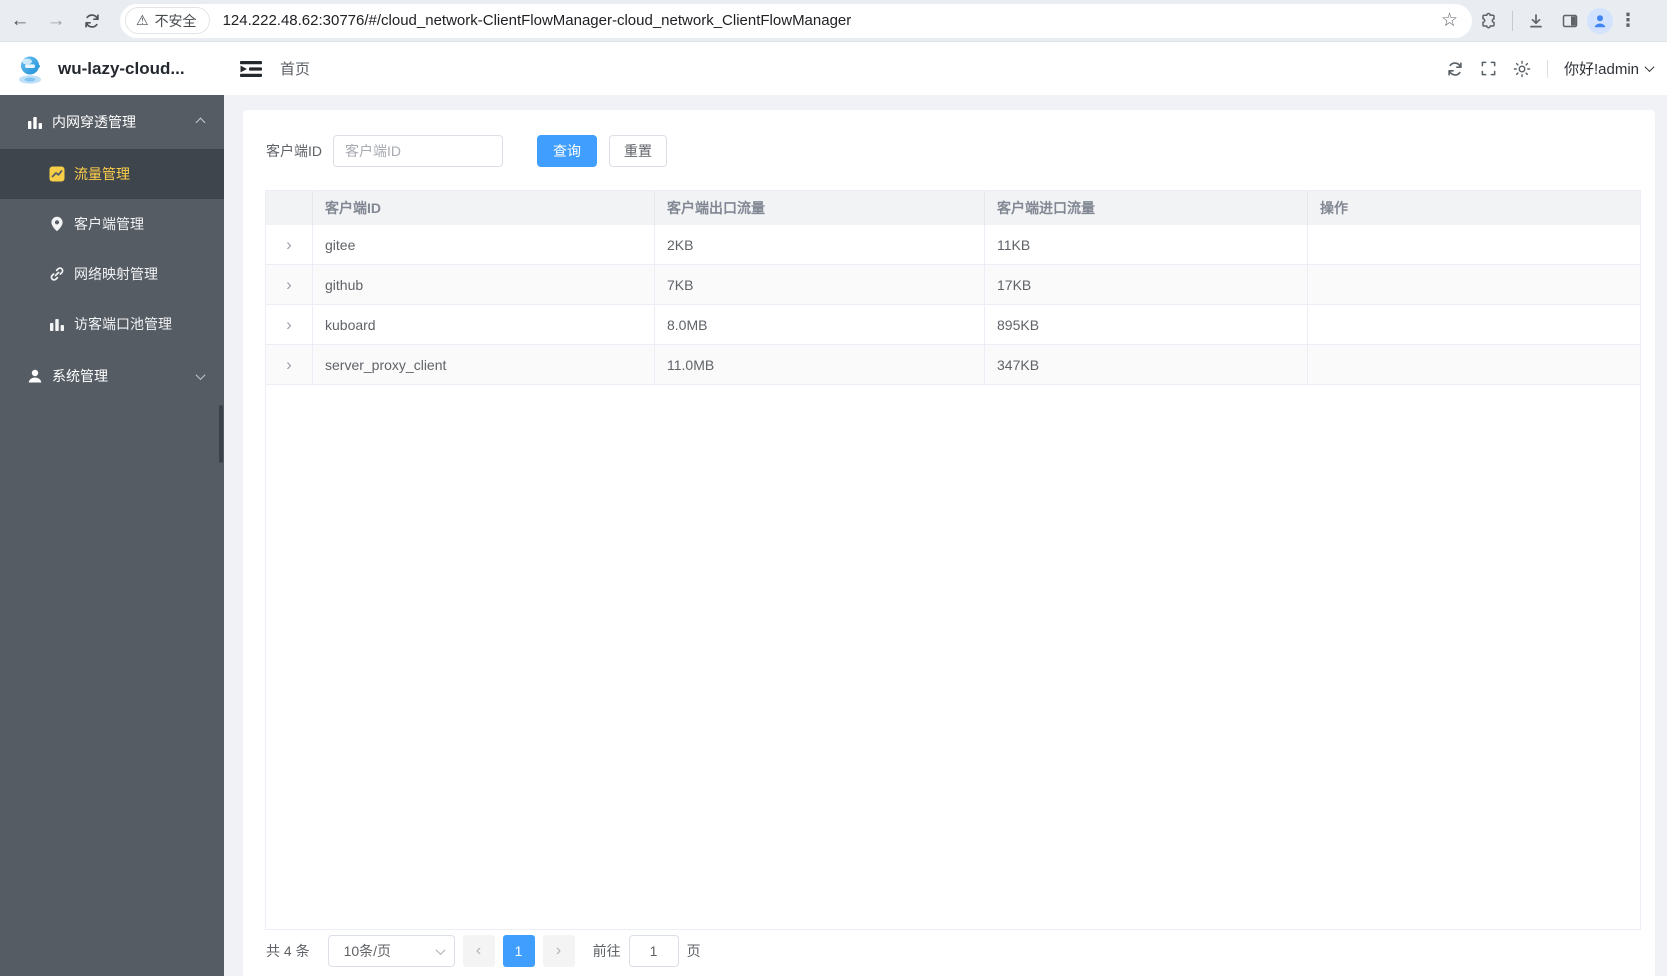  What do you see at coordinates (1630, 20) in the screenshot?
I see `browser-menu-icon: ⋮` at bounding box center [1630, 20].